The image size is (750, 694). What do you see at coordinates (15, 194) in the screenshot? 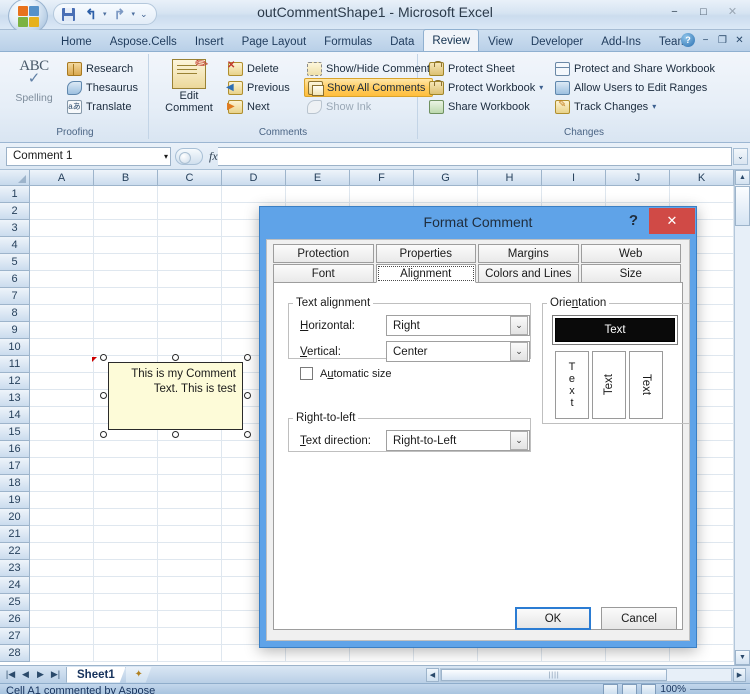
I see `row-header-1: 1` at bounding box center [15, 194].